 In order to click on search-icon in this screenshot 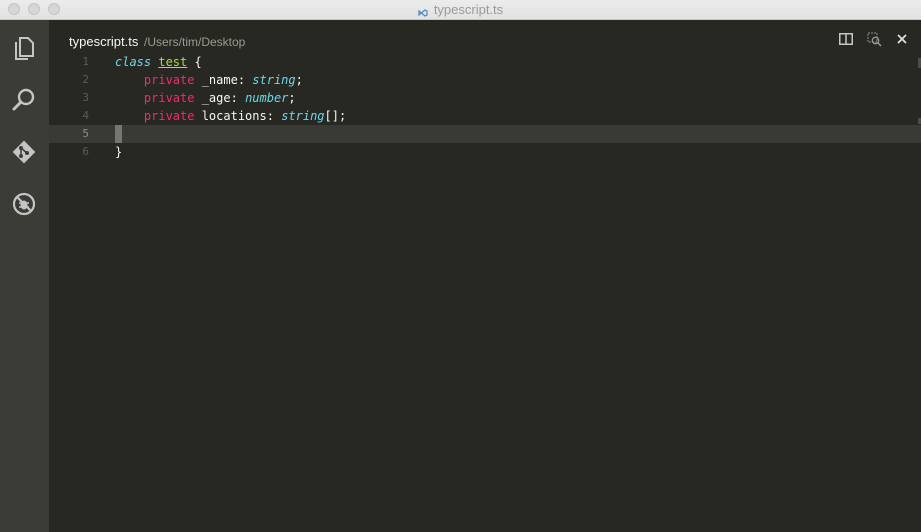, I will do `click(24, 100)`.